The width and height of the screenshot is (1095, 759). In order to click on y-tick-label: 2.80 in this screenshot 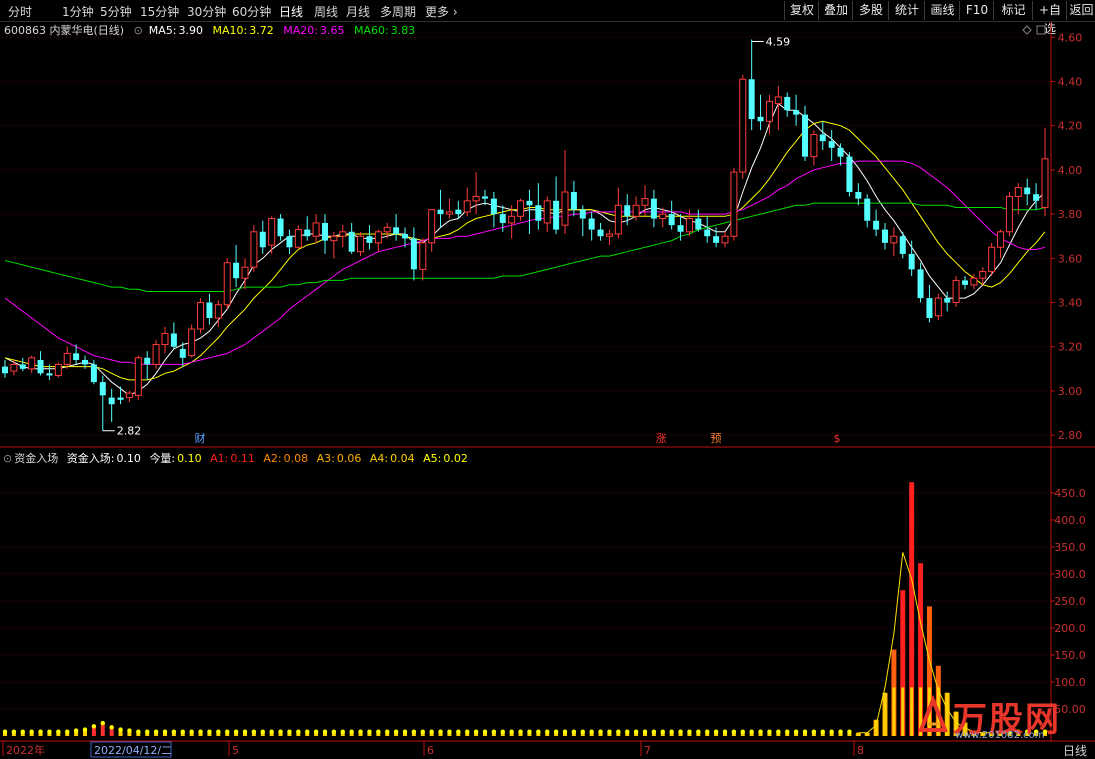, I will do `click(1070, 435)`.